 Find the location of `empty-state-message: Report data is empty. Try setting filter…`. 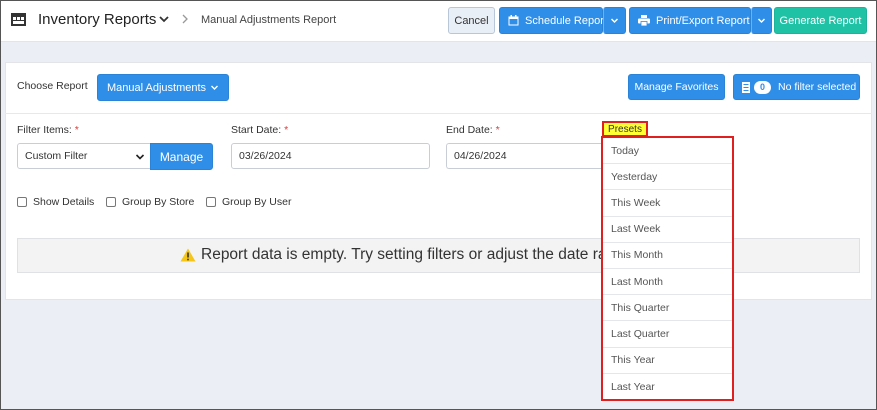

empty-state-message: Report data is empty. Try setting filter… is located at coordinates (419, 254).